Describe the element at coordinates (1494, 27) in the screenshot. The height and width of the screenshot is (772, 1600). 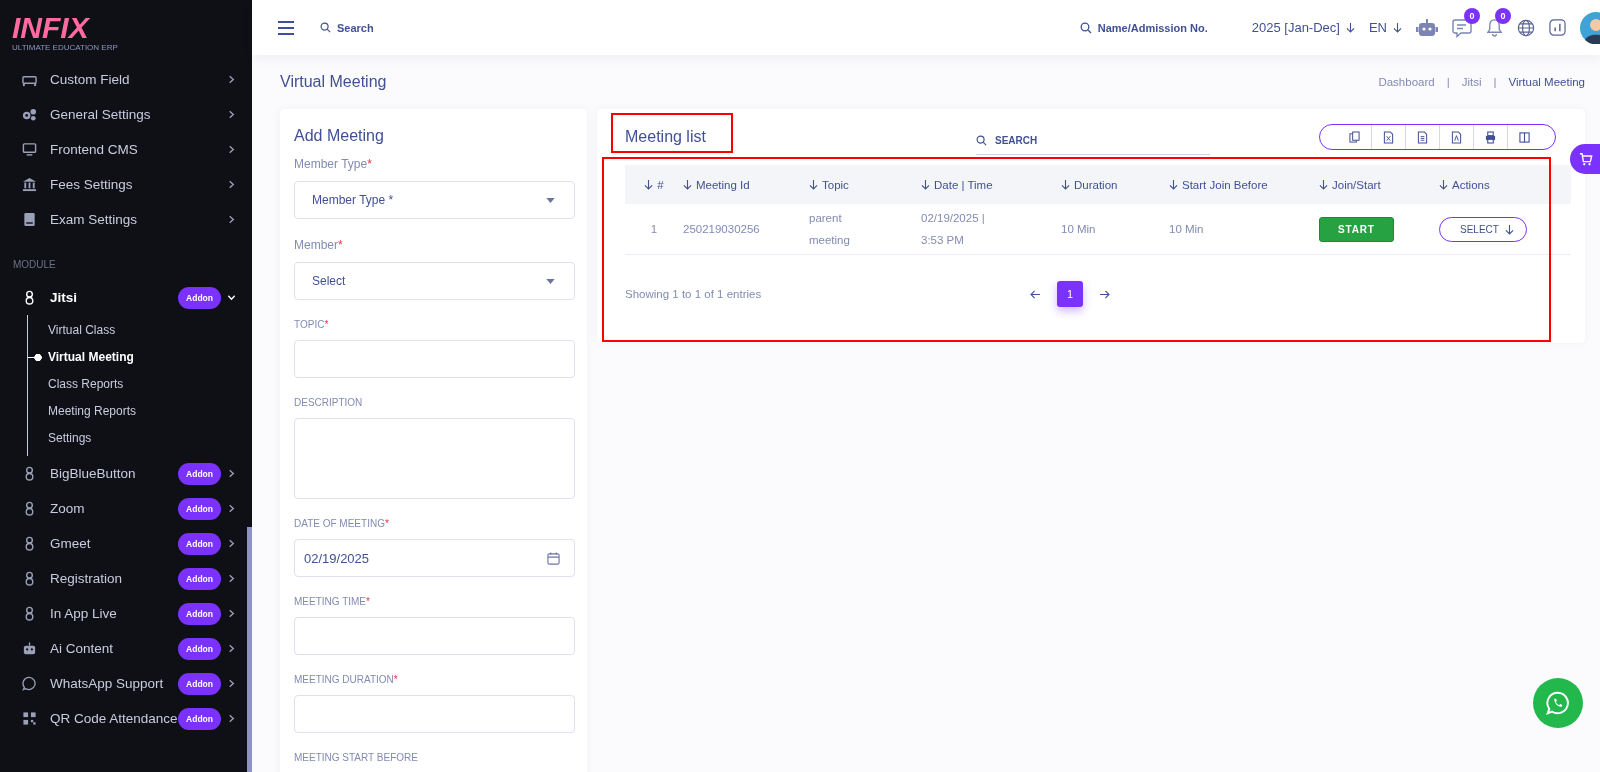
I see `bell-icon` at that location.